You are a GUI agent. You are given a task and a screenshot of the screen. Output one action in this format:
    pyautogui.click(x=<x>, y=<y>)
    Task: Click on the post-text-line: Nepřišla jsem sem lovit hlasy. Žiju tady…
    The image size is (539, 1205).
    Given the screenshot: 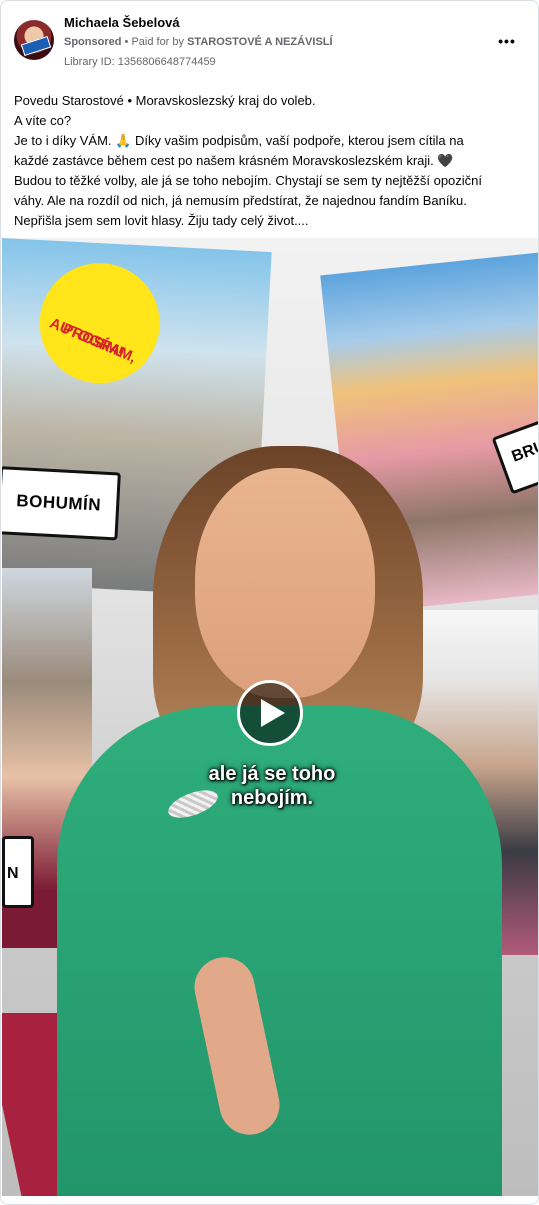 What is the action you would take?
    pyautogui.click(x=271, y=221)
    